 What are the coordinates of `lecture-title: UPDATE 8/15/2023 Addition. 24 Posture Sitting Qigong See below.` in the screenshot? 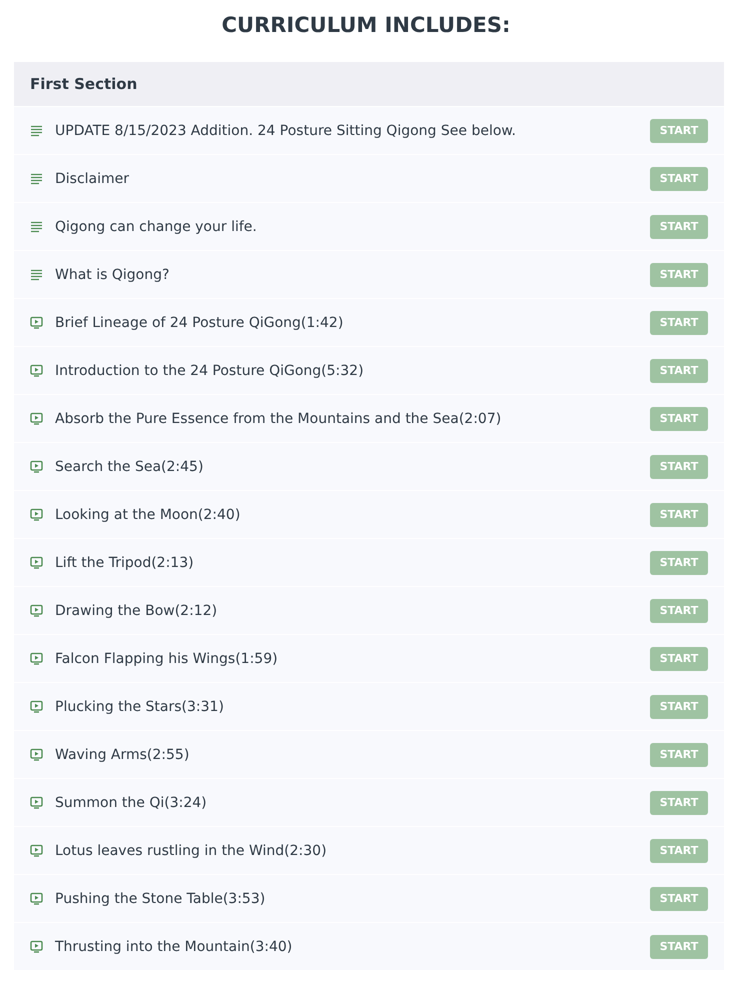 It's located at (286, 130).